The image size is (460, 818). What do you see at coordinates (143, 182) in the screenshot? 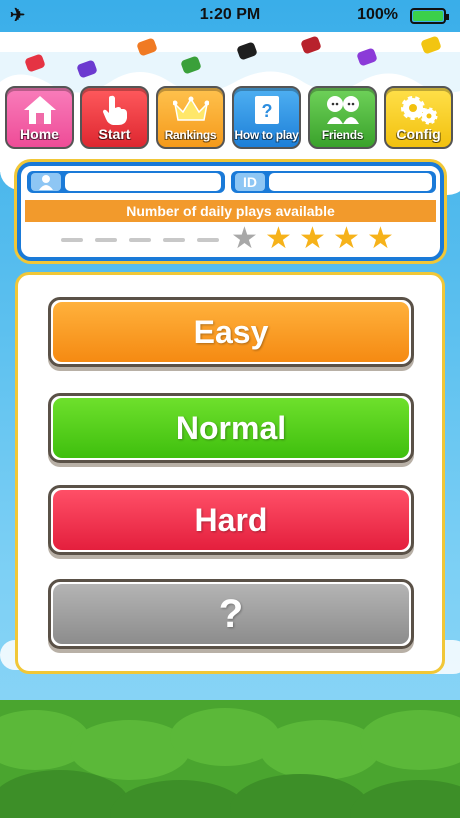
I see `player-name-field` at bounding box center [143, 182].